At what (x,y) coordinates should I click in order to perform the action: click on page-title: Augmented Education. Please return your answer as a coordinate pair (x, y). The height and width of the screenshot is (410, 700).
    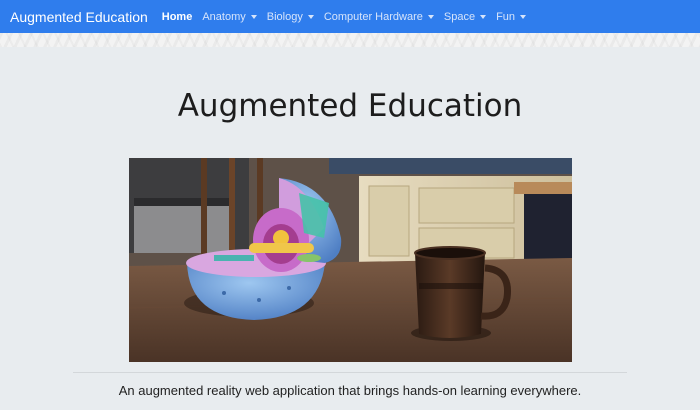
    Looking at the image, I should click on (350, 106).